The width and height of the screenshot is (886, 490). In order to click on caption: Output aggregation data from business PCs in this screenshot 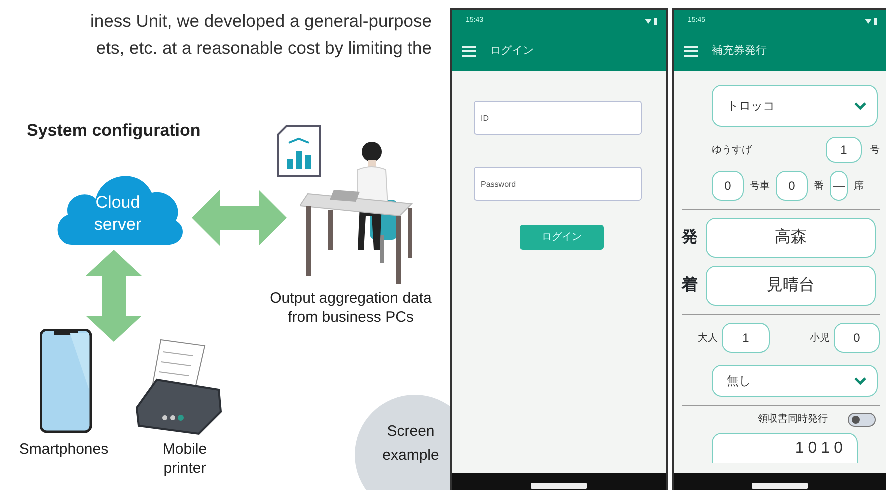, I will do `click(351, 308)`.